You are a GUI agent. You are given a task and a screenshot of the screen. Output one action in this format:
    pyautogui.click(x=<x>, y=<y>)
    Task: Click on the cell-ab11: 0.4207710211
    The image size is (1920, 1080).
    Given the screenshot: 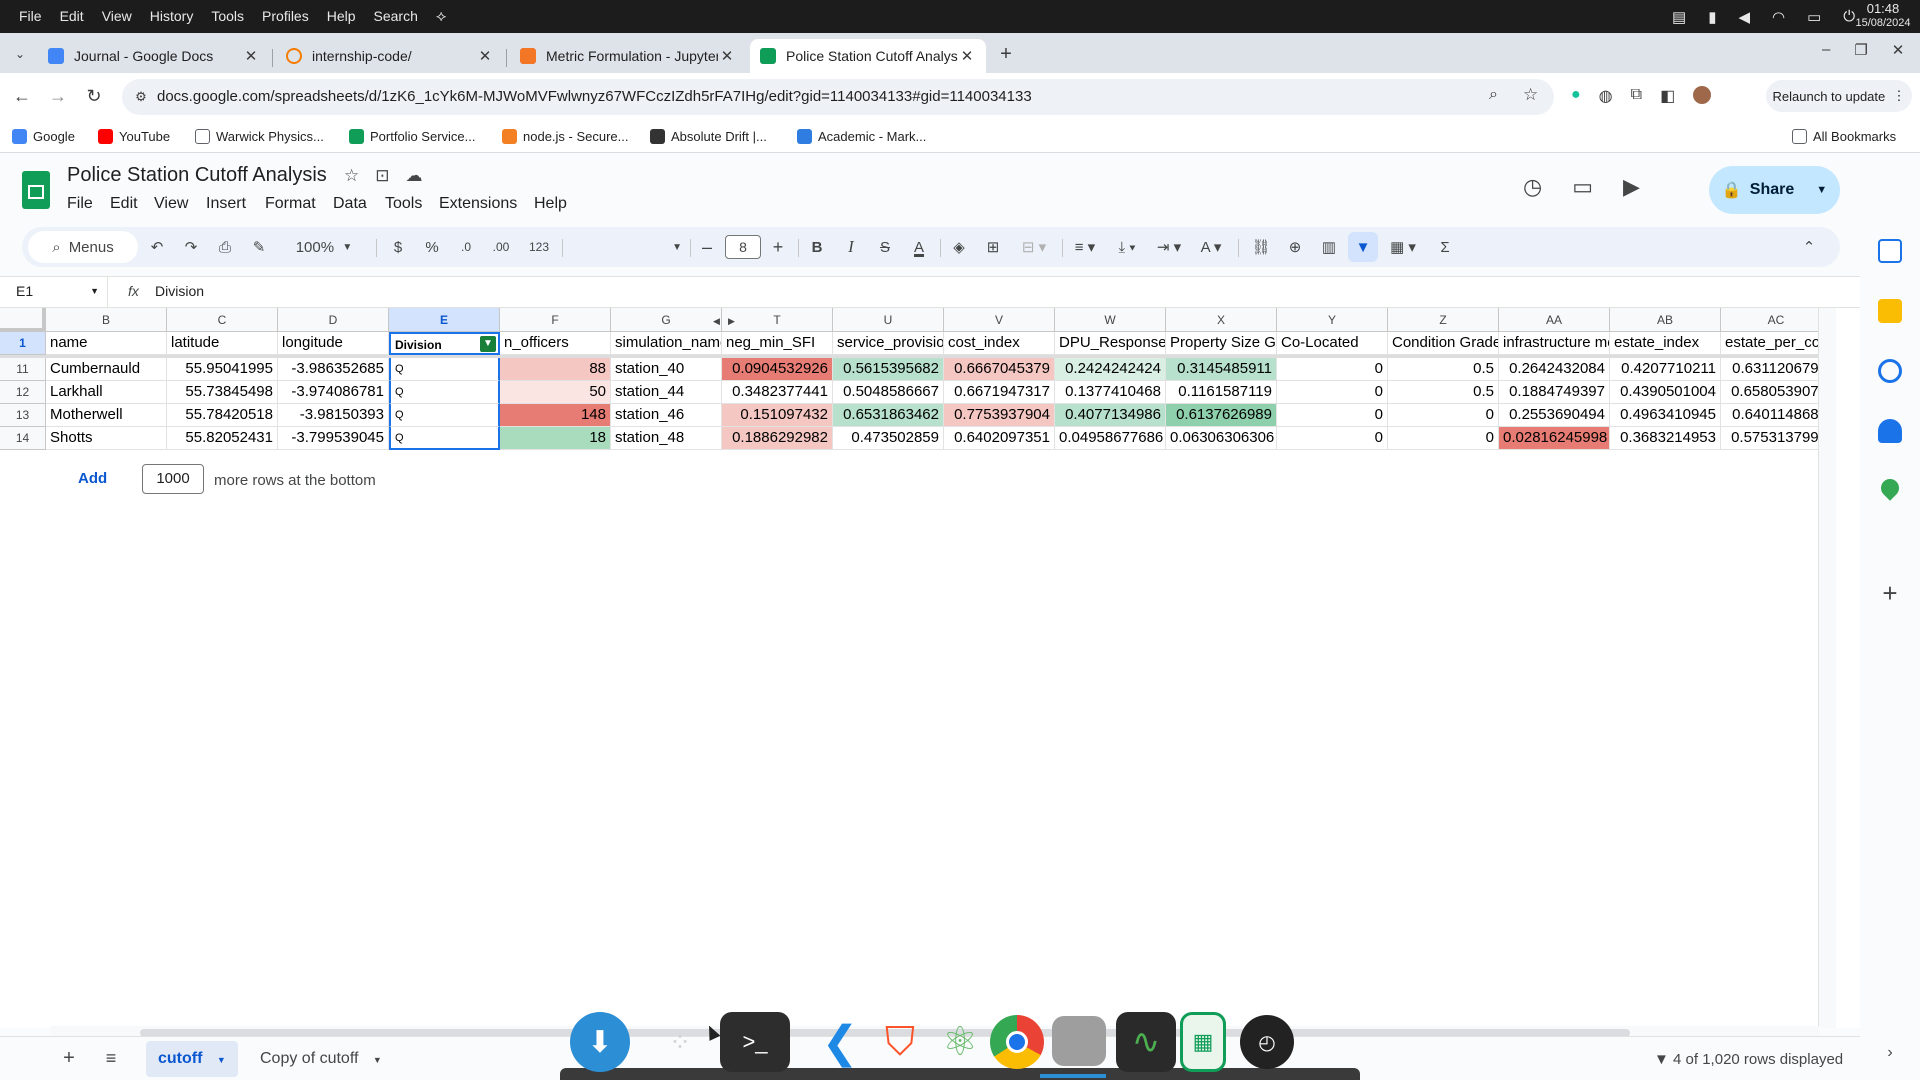 What is the action you would take?
    pyautogui.click(x=1665, y=369)
    